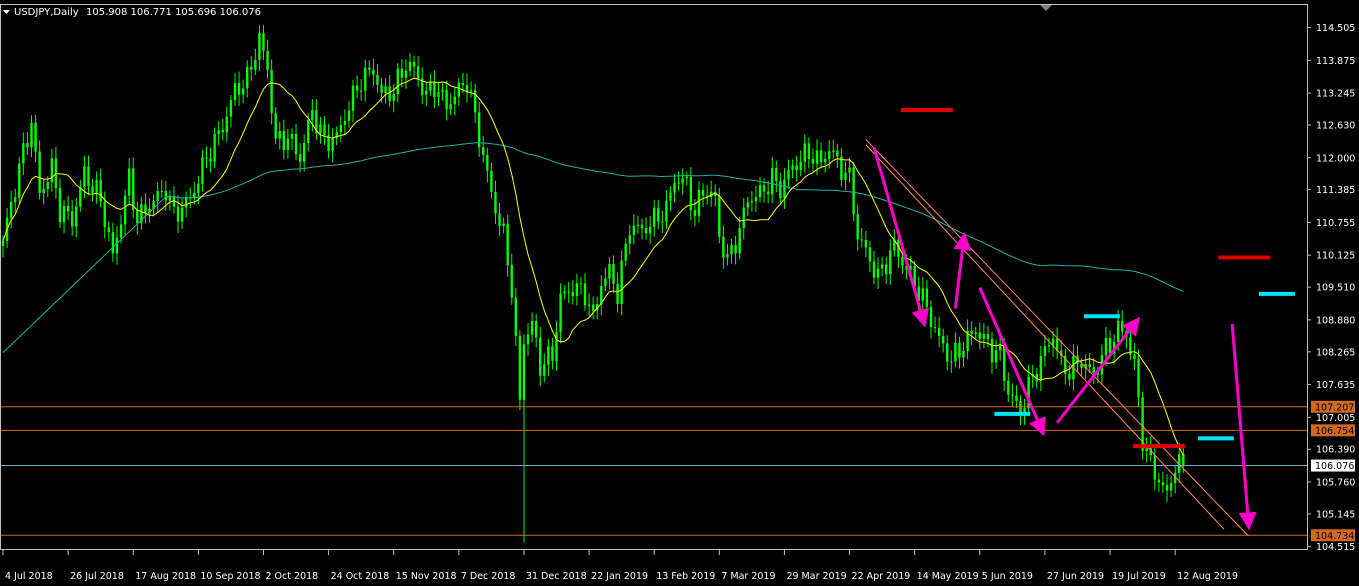 The width and height of the screenshot is (1359, 586). Describe the element at coordinates (619, 576) in the screenshot. I see `time-tick-label: 22 Jan 2019` at that location.